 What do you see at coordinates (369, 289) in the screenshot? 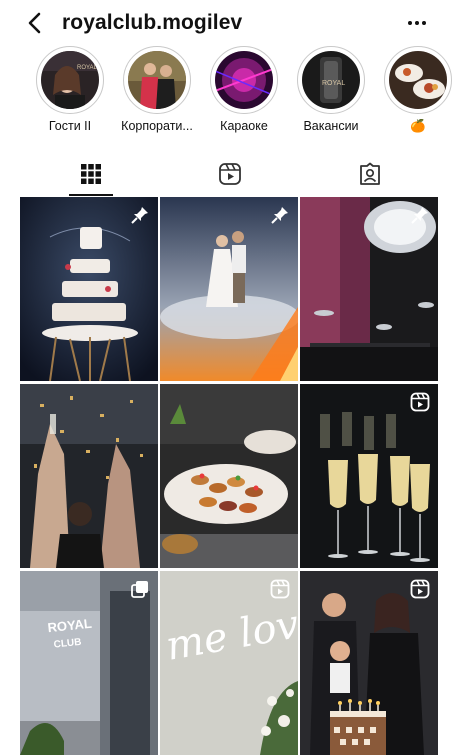
I see `post-club-interior` at bounding box center [369, 289].